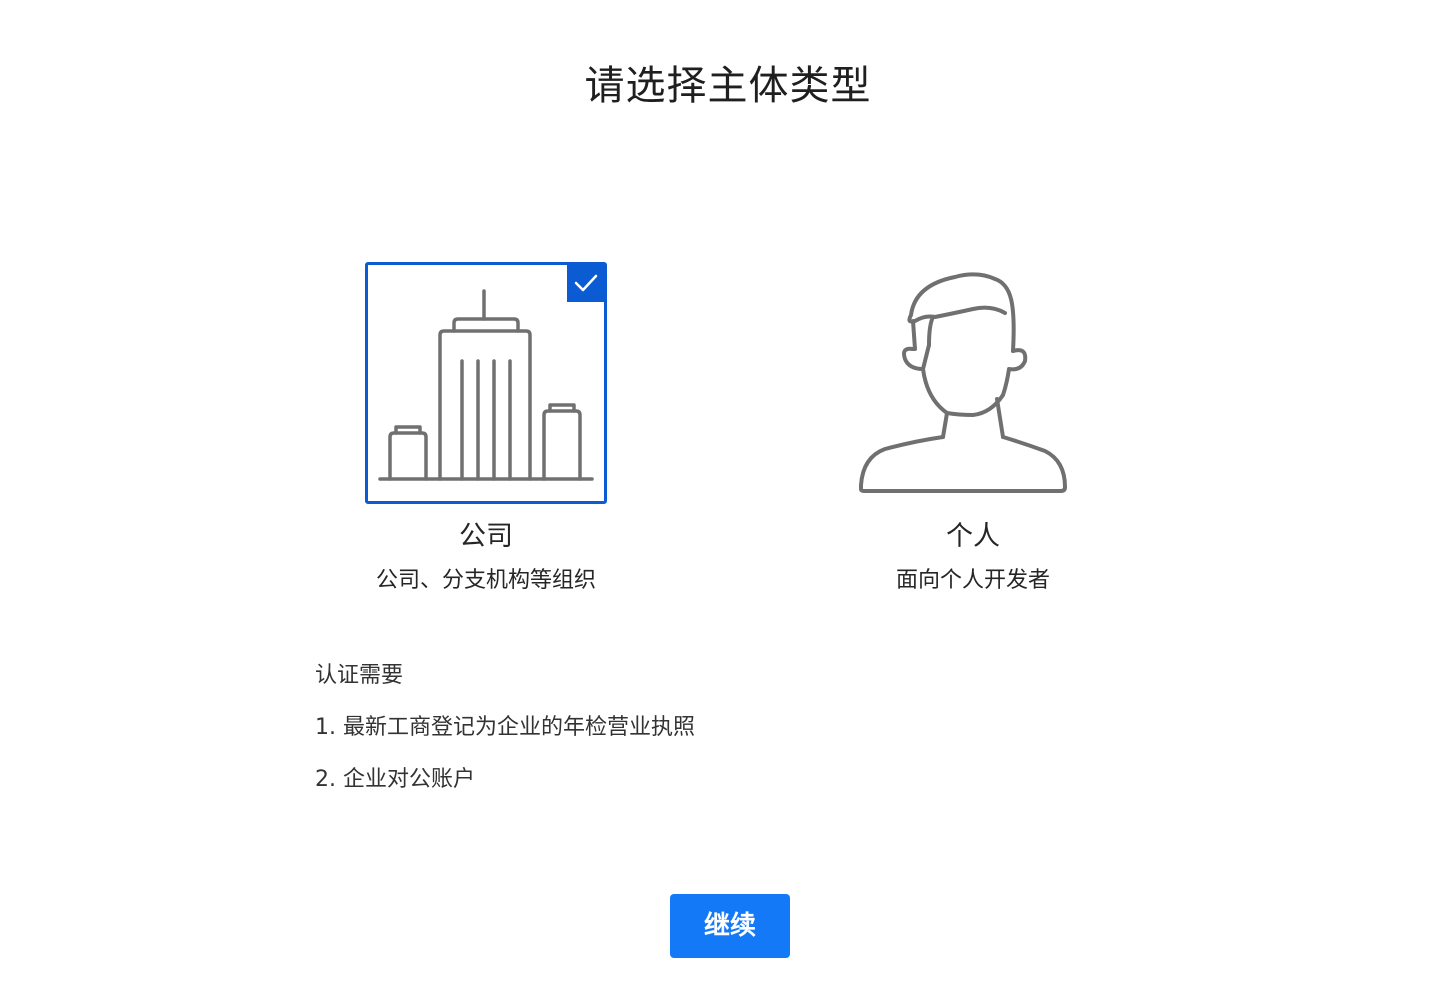 Image resolution: width=1456 pixels, height=1006 pixels. I want to click on checkmark-icon, so click(586, 283).